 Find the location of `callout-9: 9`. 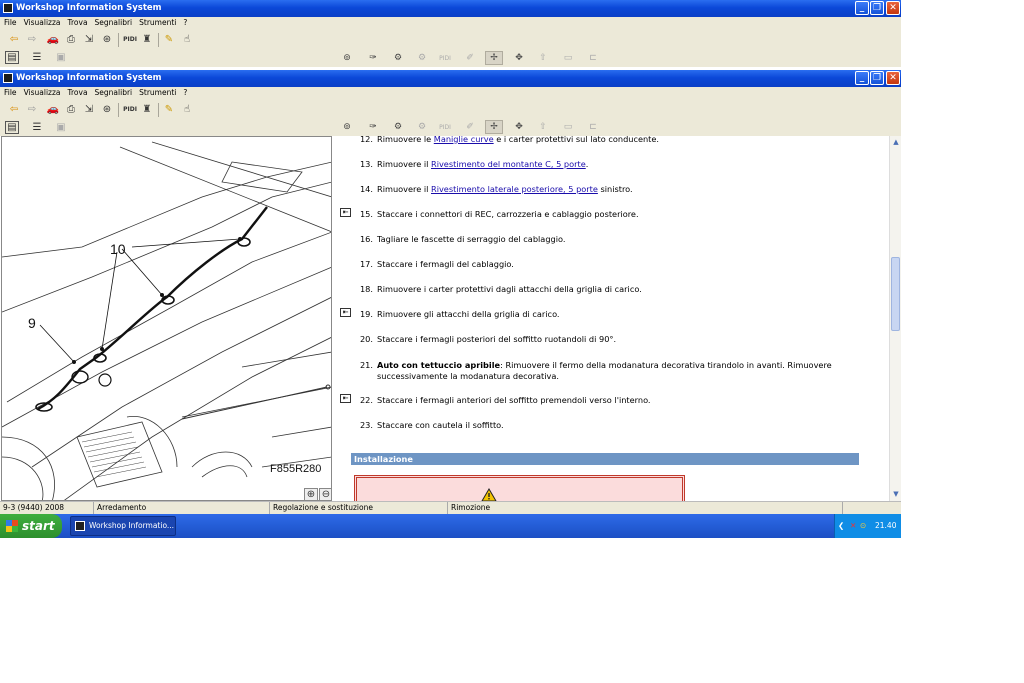

callout-9: 9 is located at coordinates (32, 323).